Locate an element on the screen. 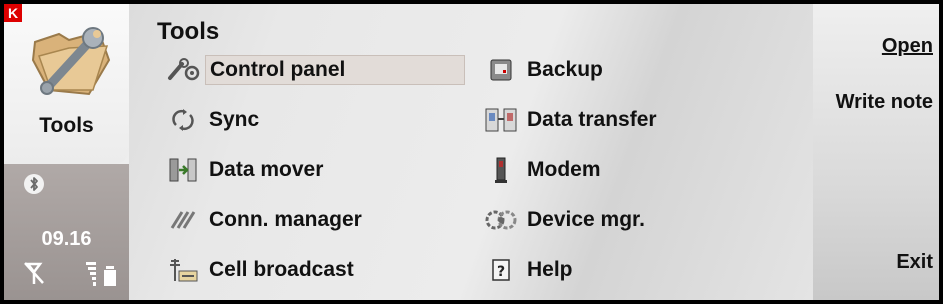  list-item-conn-manager: Conn. manager is located at coordinates (265, 220).